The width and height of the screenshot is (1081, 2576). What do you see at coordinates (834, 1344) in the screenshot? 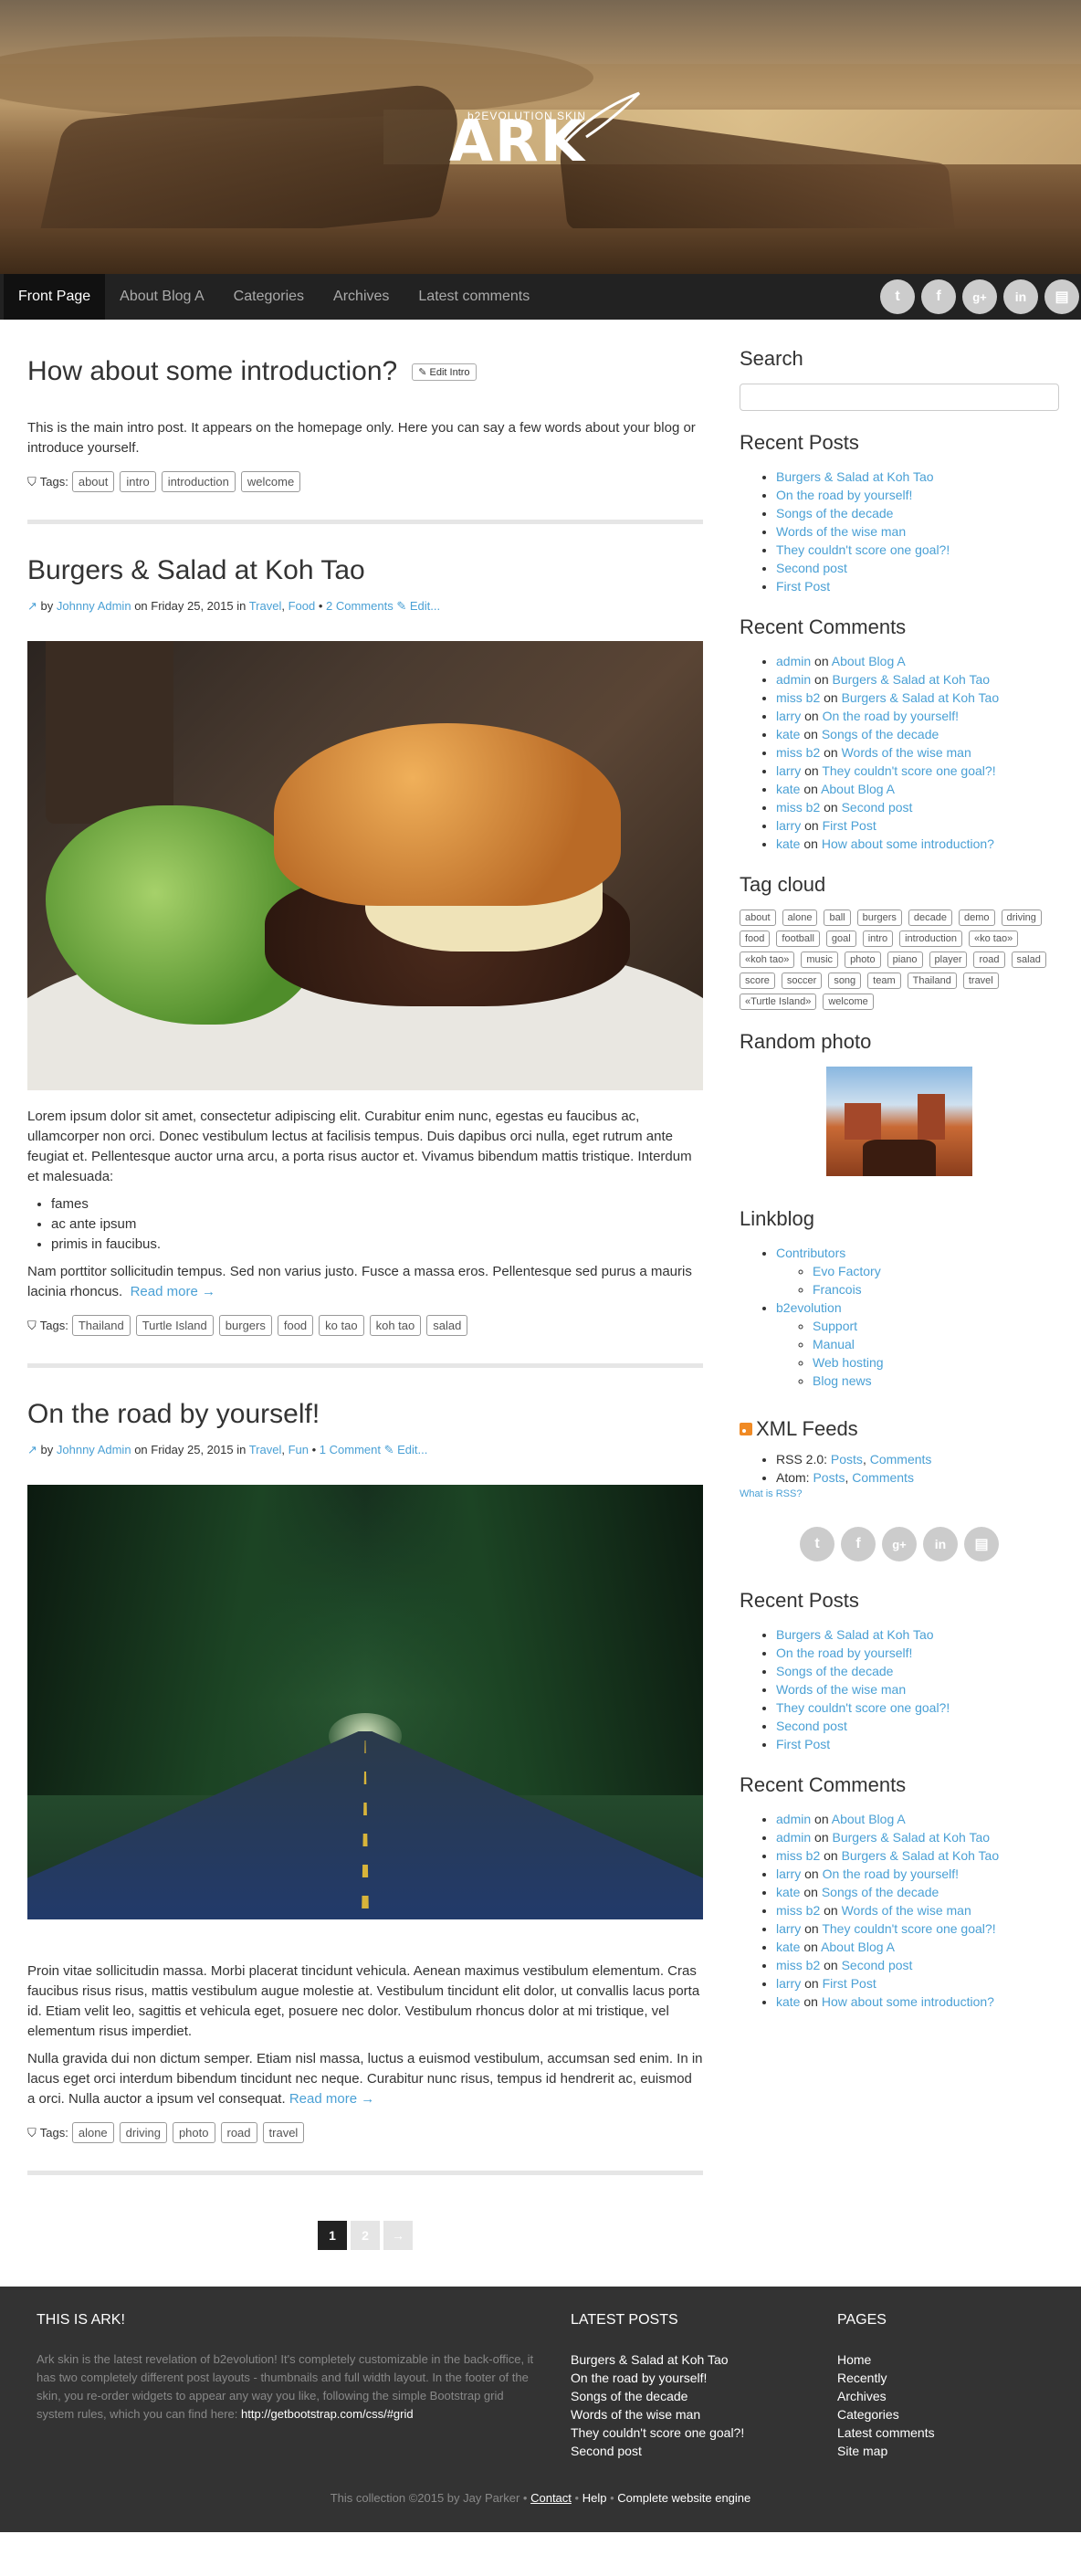
I see `linkblog-link: Manual` at bounding box center [834, 1344].